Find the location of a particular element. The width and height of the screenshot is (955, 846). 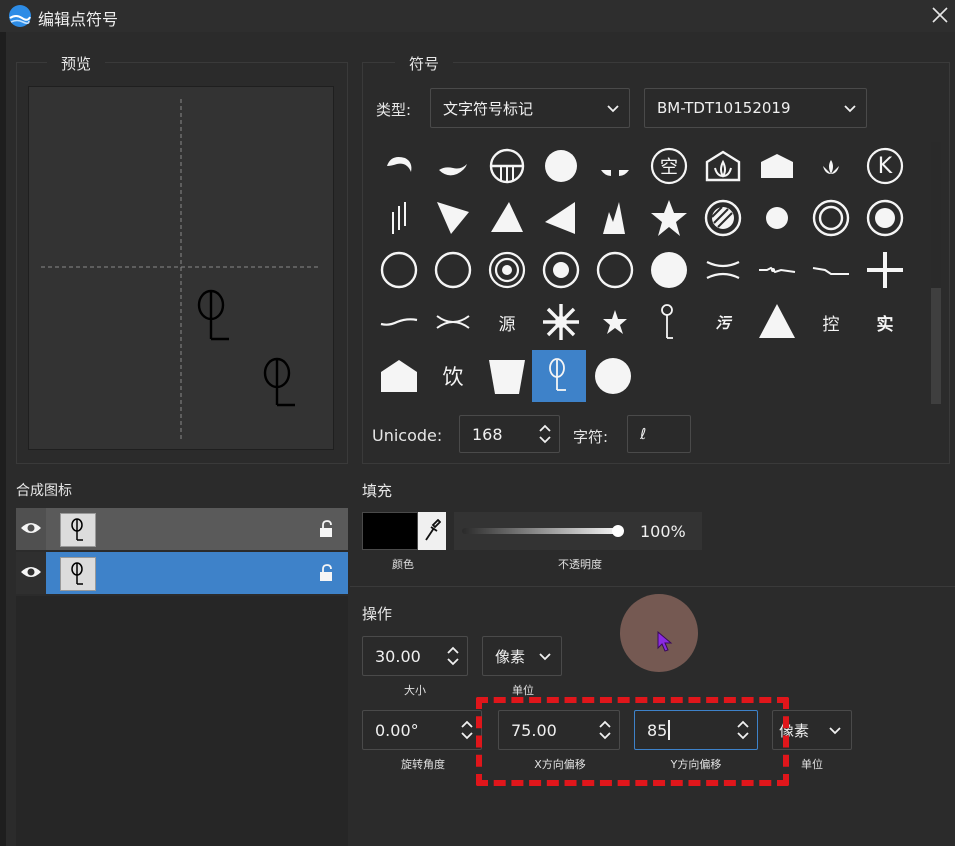

color-swatch is located at coordinates (390, 531).